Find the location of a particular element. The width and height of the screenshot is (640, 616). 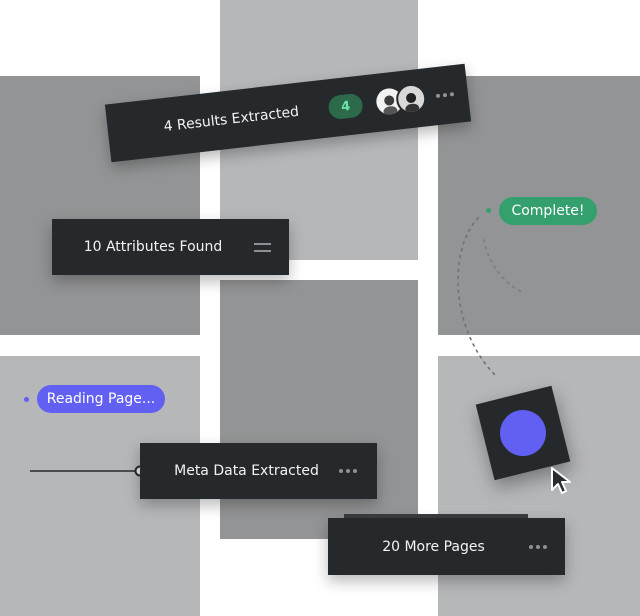

complete-indicator-dot is located at coordinates (488, 210).